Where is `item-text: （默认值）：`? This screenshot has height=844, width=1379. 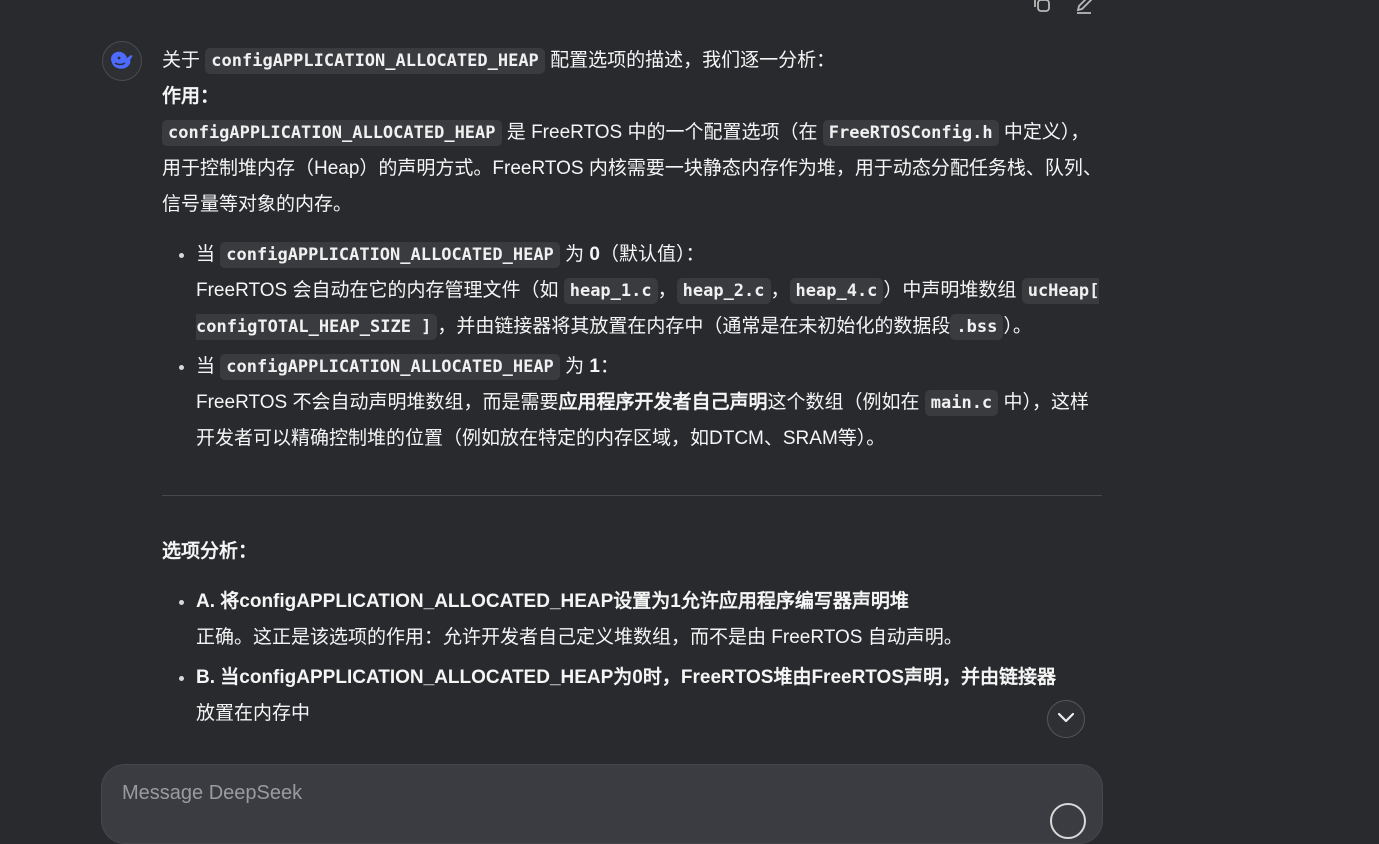 item-text: （默认值）： is located at coordinates (652, 254).